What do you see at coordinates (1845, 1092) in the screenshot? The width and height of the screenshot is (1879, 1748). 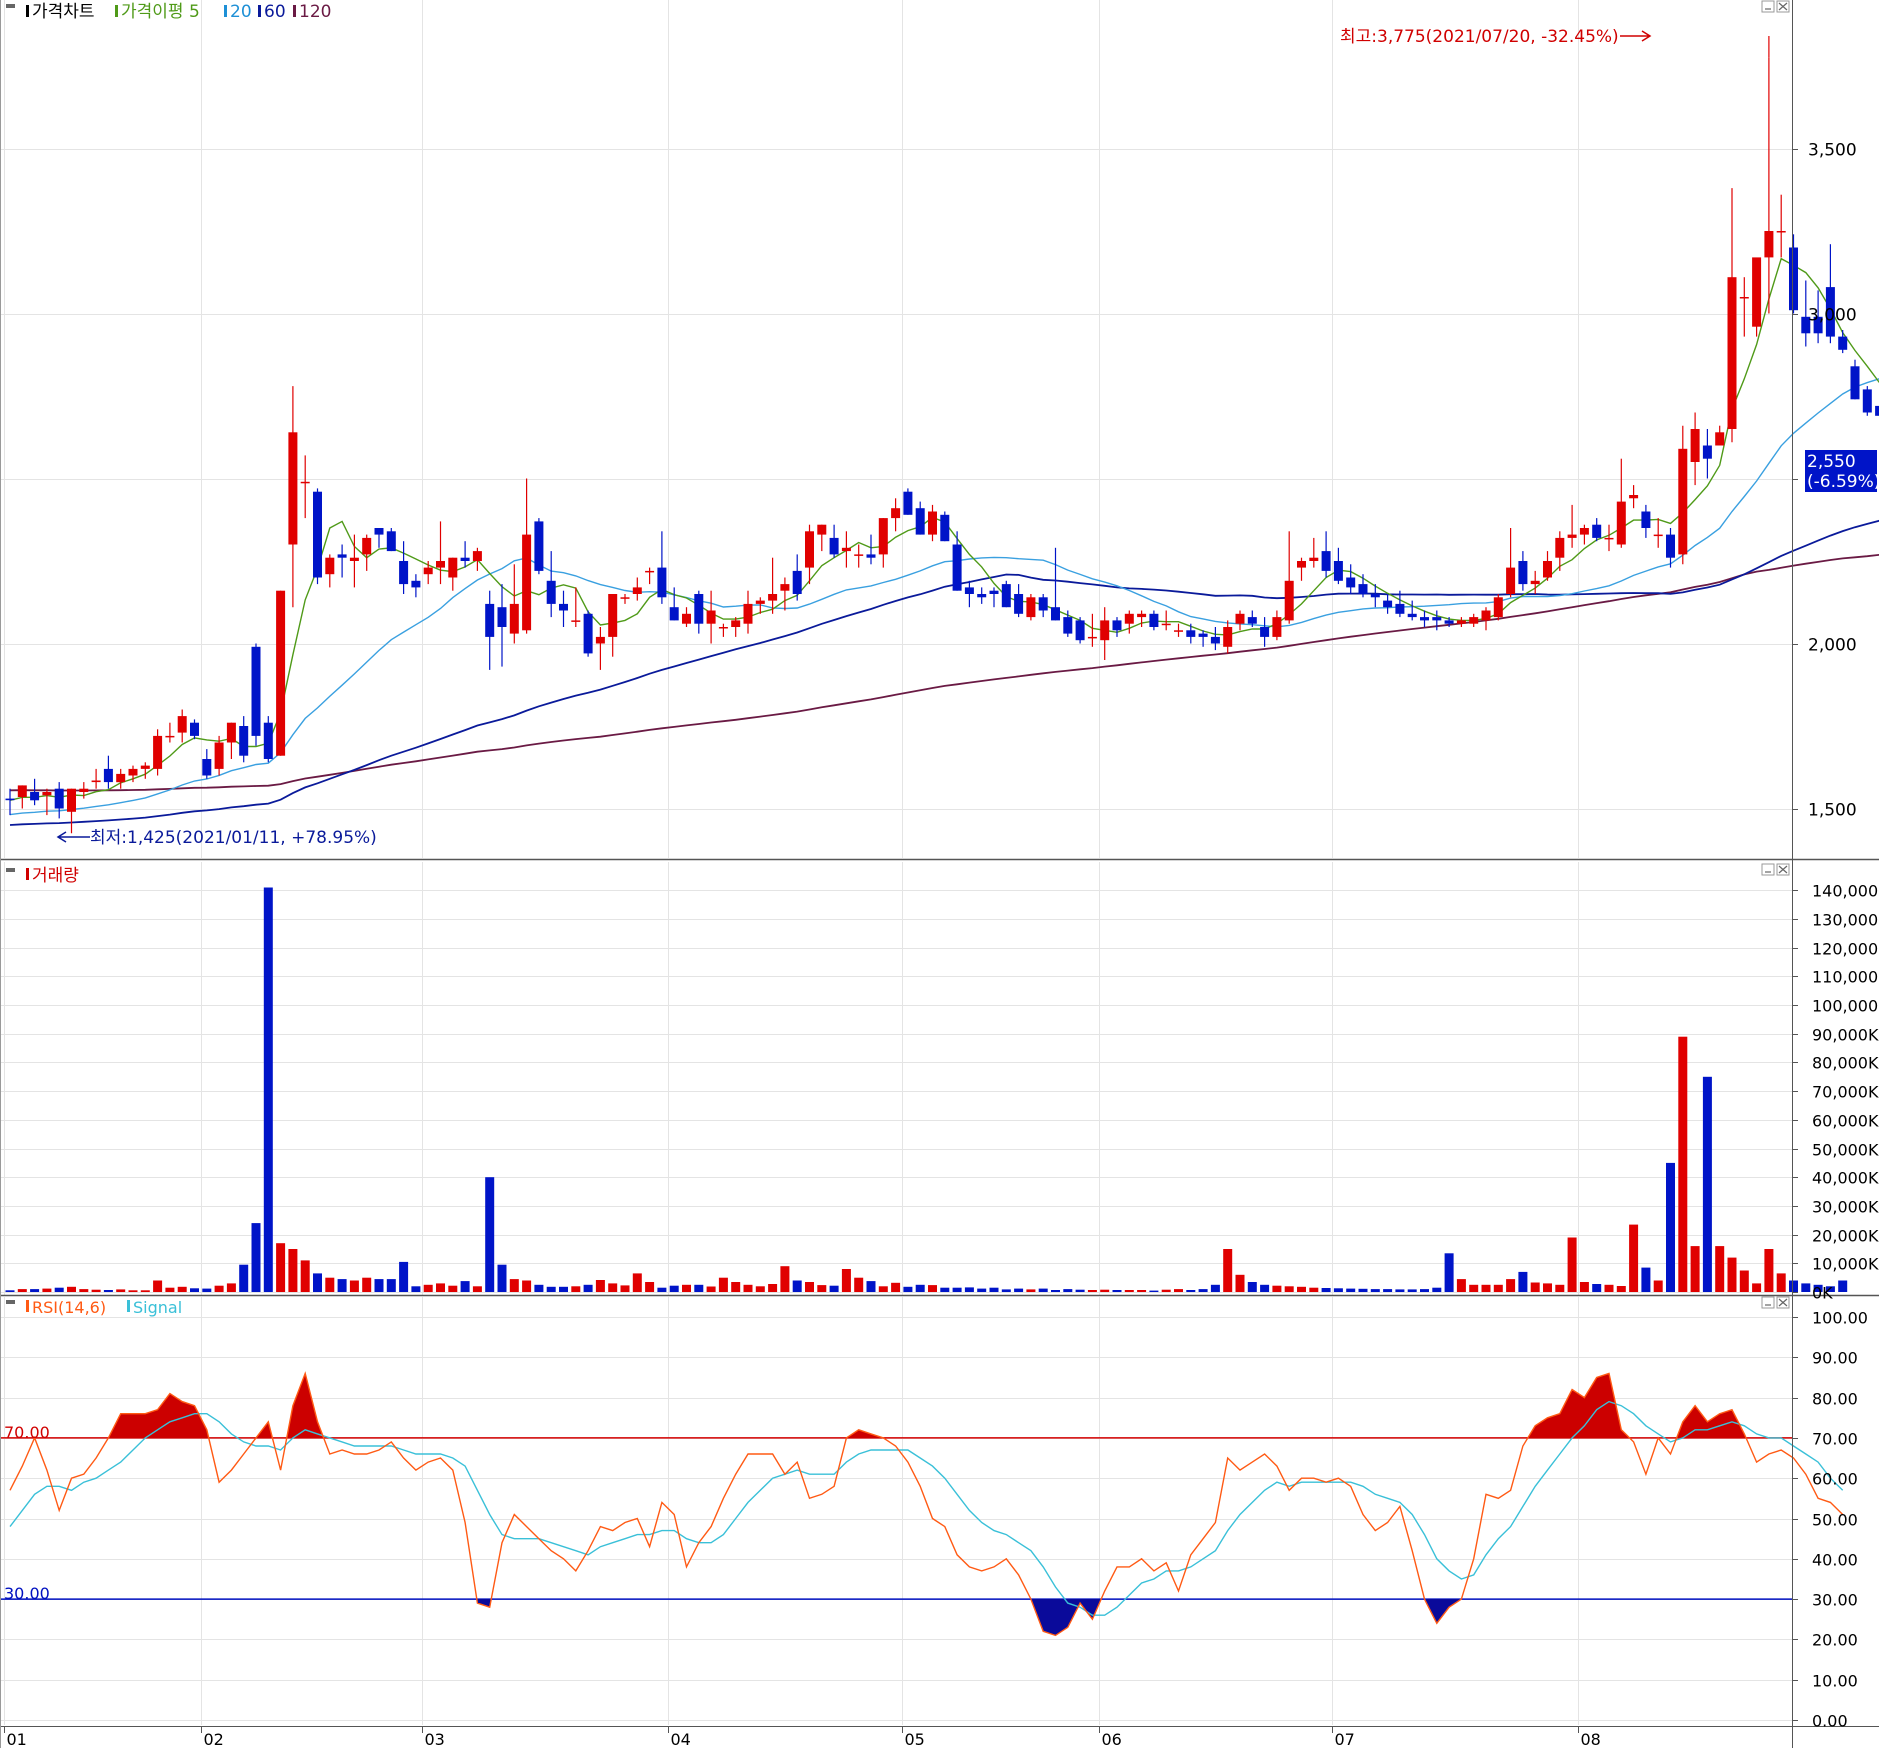 I see `volume-tick-label: 70,000K` at bounding box center [1845, 1092].